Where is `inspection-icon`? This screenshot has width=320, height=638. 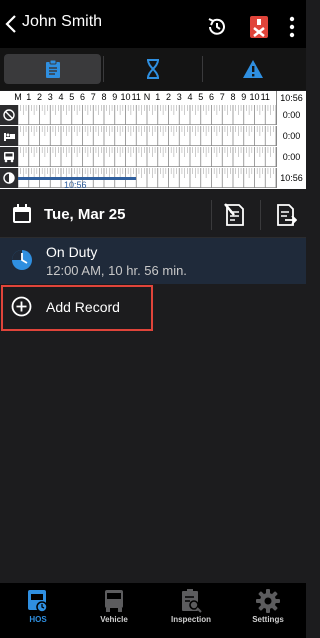 inspection-icon is located at coordinates (192, 601).